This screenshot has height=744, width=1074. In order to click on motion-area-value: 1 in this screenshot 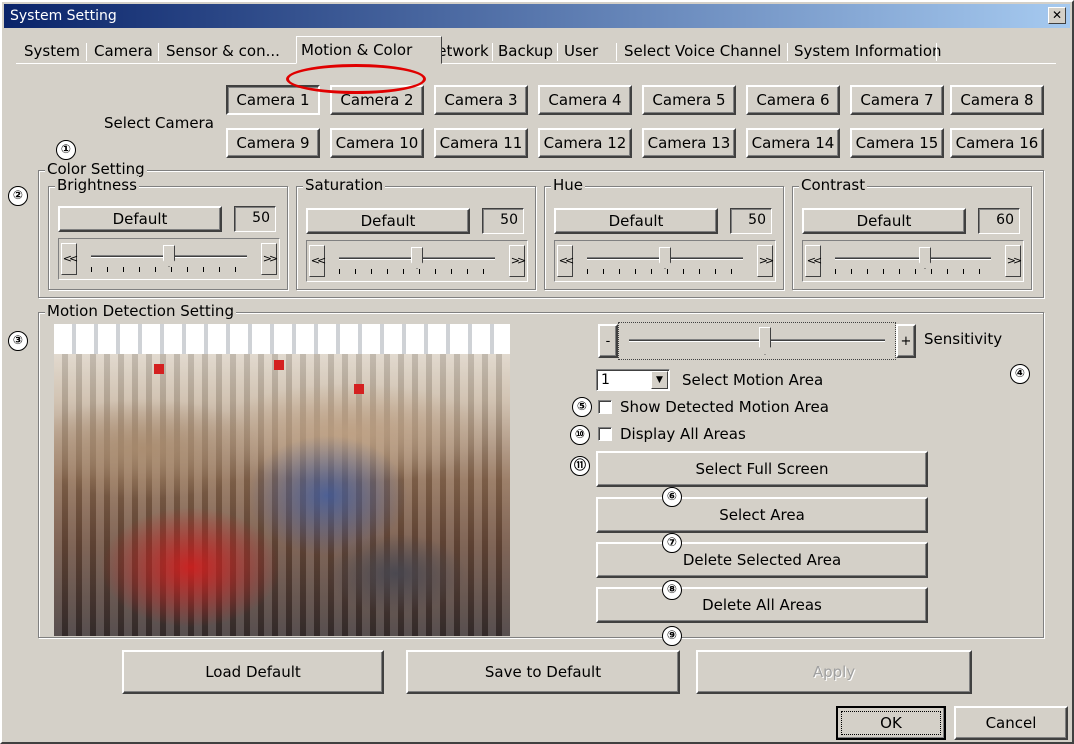, I will do `click(605, 380)`.